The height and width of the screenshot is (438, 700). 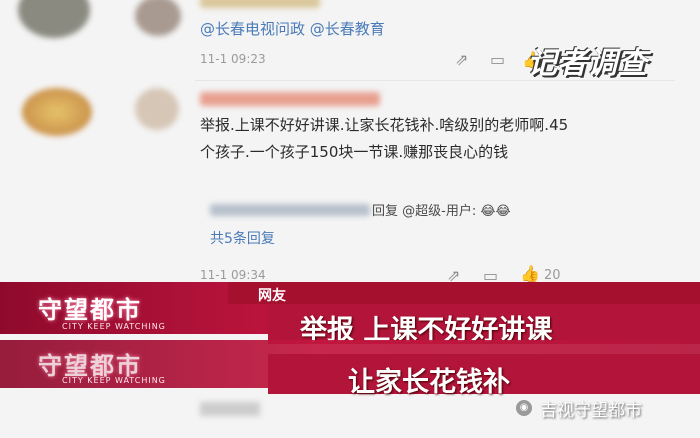 What do you see at coordinates (242, 238) in the screenshot?
I see `more-replies-link: 共5条回复` at bounding box center [242, 238].